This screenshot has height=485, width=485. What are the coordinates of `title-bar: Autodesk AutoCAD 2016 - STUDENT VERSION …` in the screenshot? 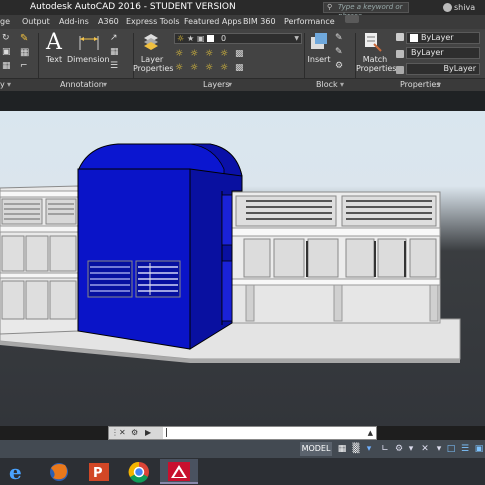 It's located at (242, 10).